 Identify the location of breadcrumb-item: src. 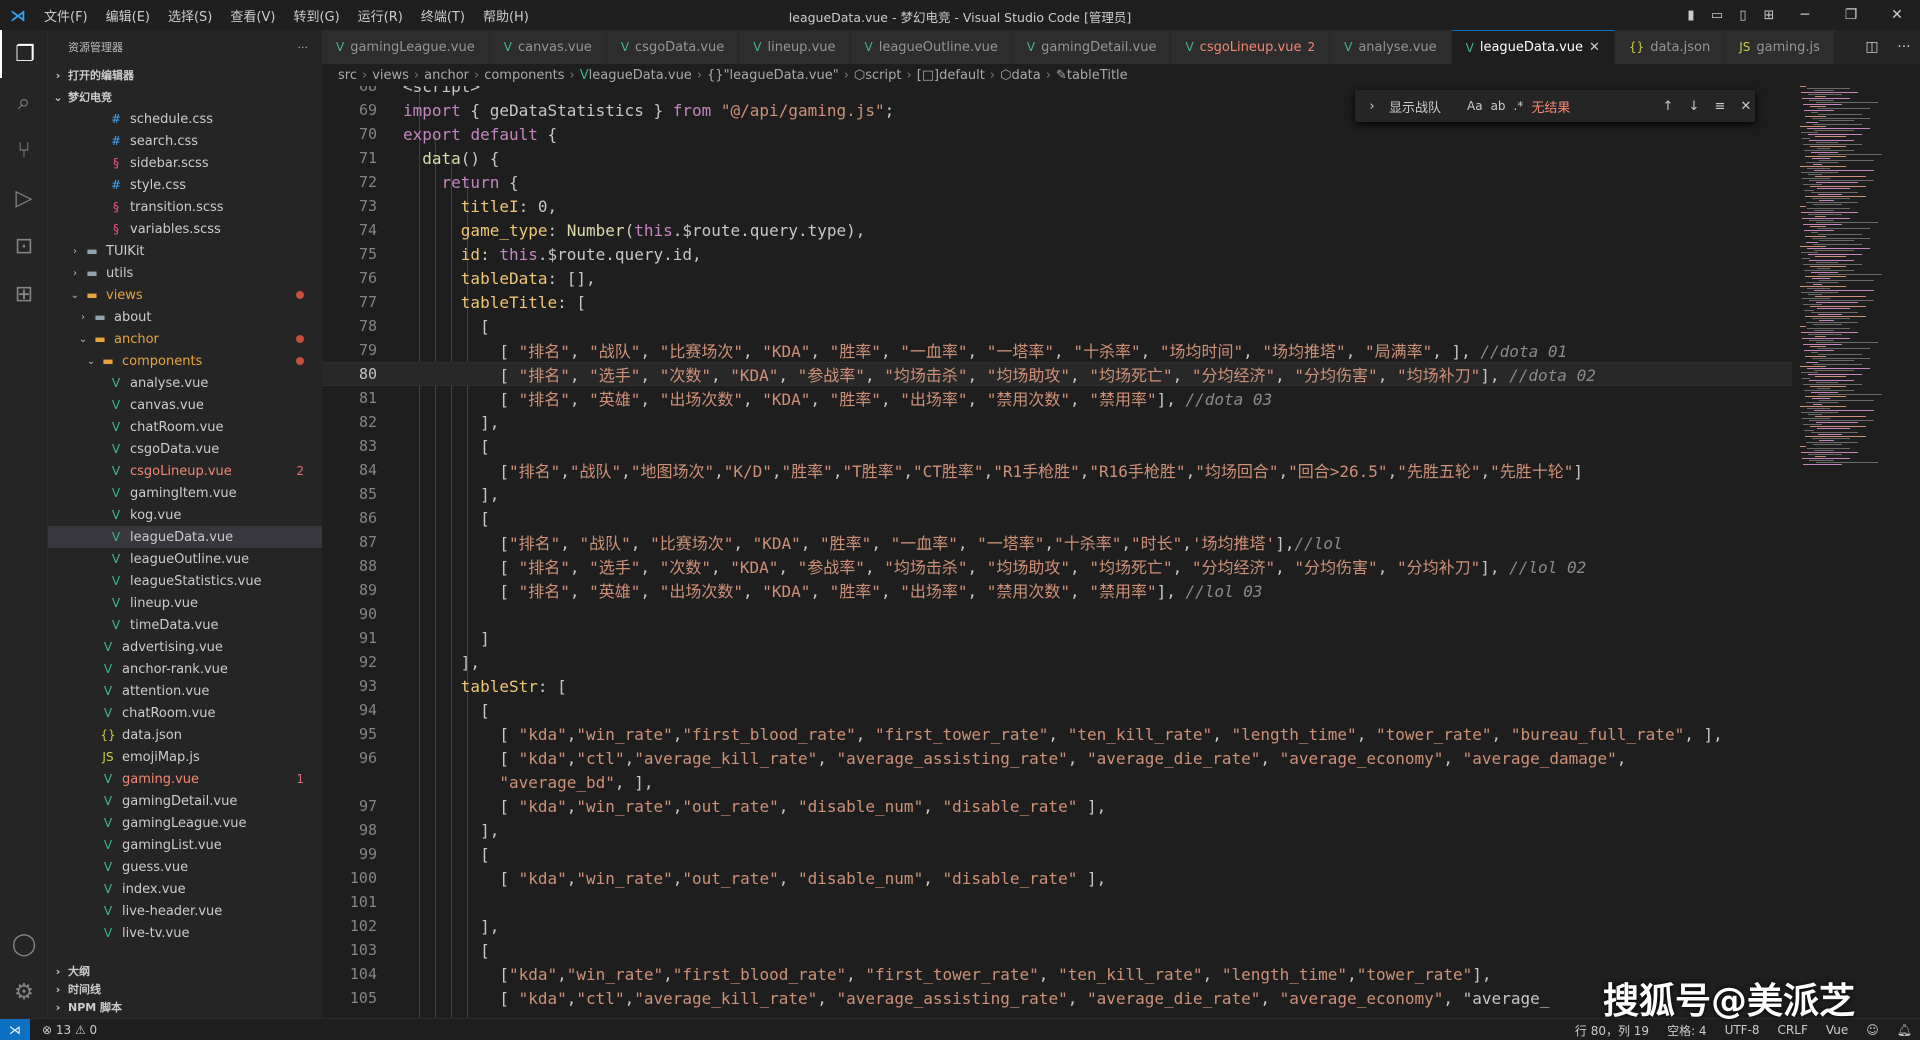
(347, 75).